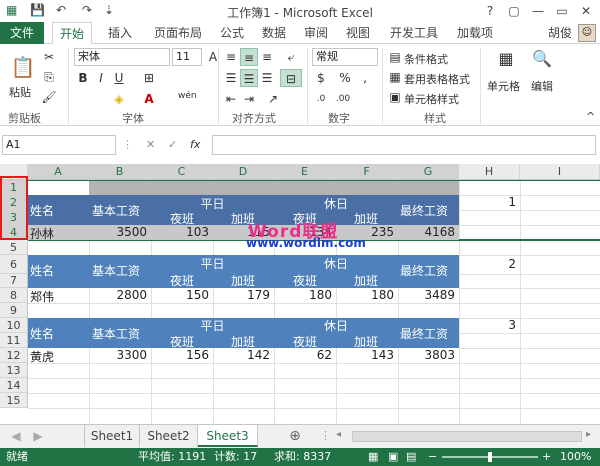  Describe the element at coordinates (38, 436) in the screenshot. I see `next-sheet-icon: ▶` at that location.